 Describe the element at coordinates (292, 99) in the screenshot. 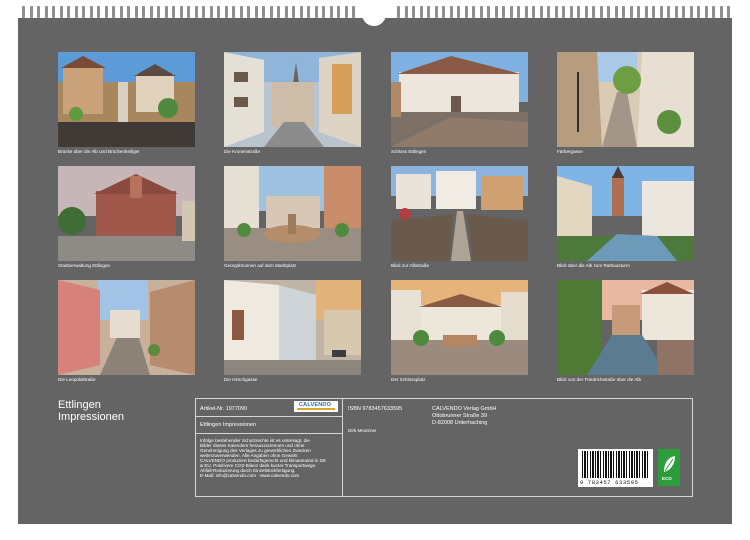

I see `photo-kronenstrasse` at that location.